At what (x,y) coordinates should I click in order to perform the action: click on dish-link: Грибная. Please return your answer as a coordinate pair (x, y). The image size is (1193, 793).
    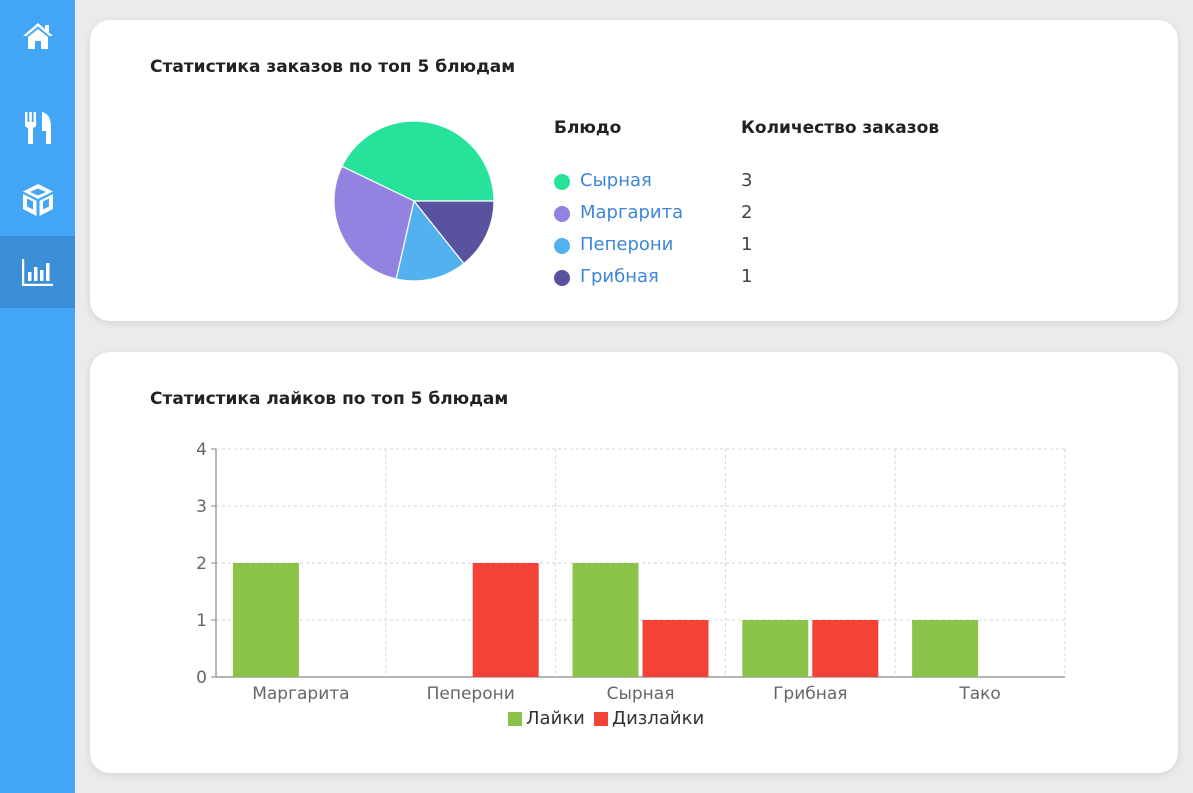
    Looking at the image, I should click on (619, 276).